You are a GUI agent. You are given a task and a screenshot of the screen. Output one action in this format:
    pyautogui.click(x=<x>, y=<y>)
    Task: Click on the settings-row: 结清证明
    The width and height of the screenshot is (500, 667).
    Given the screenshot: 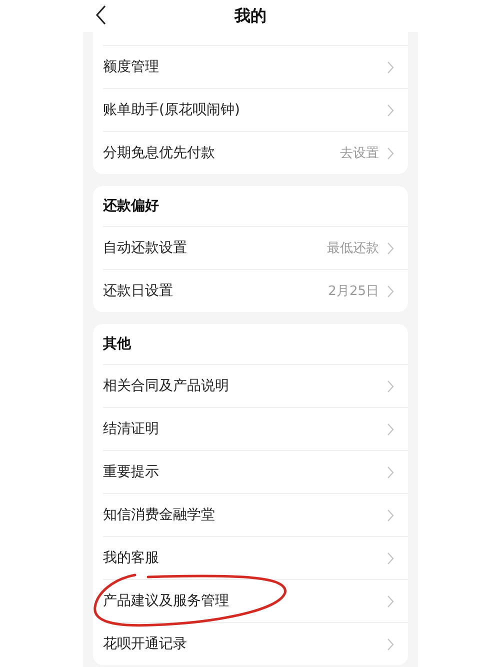 What is the action you would take?
    pyautogui.click(x=255, y=429)
    